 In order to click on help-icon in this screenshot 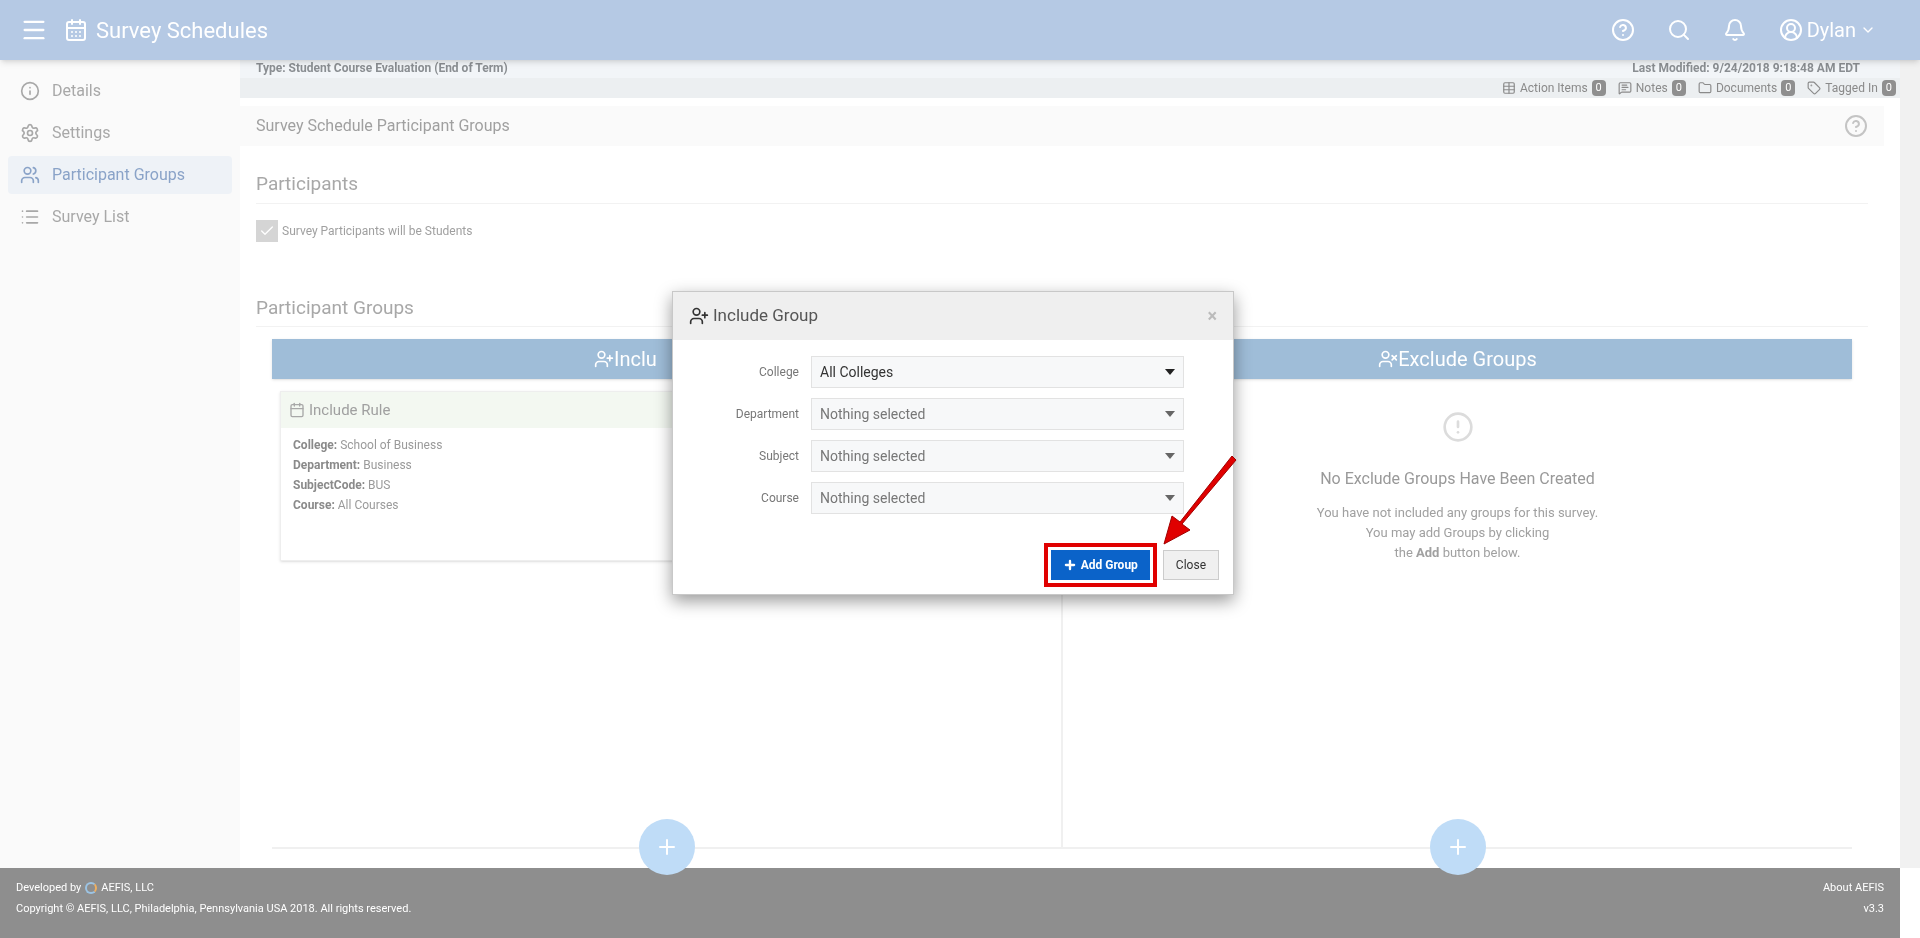, I will do `click(1856, 126)`.